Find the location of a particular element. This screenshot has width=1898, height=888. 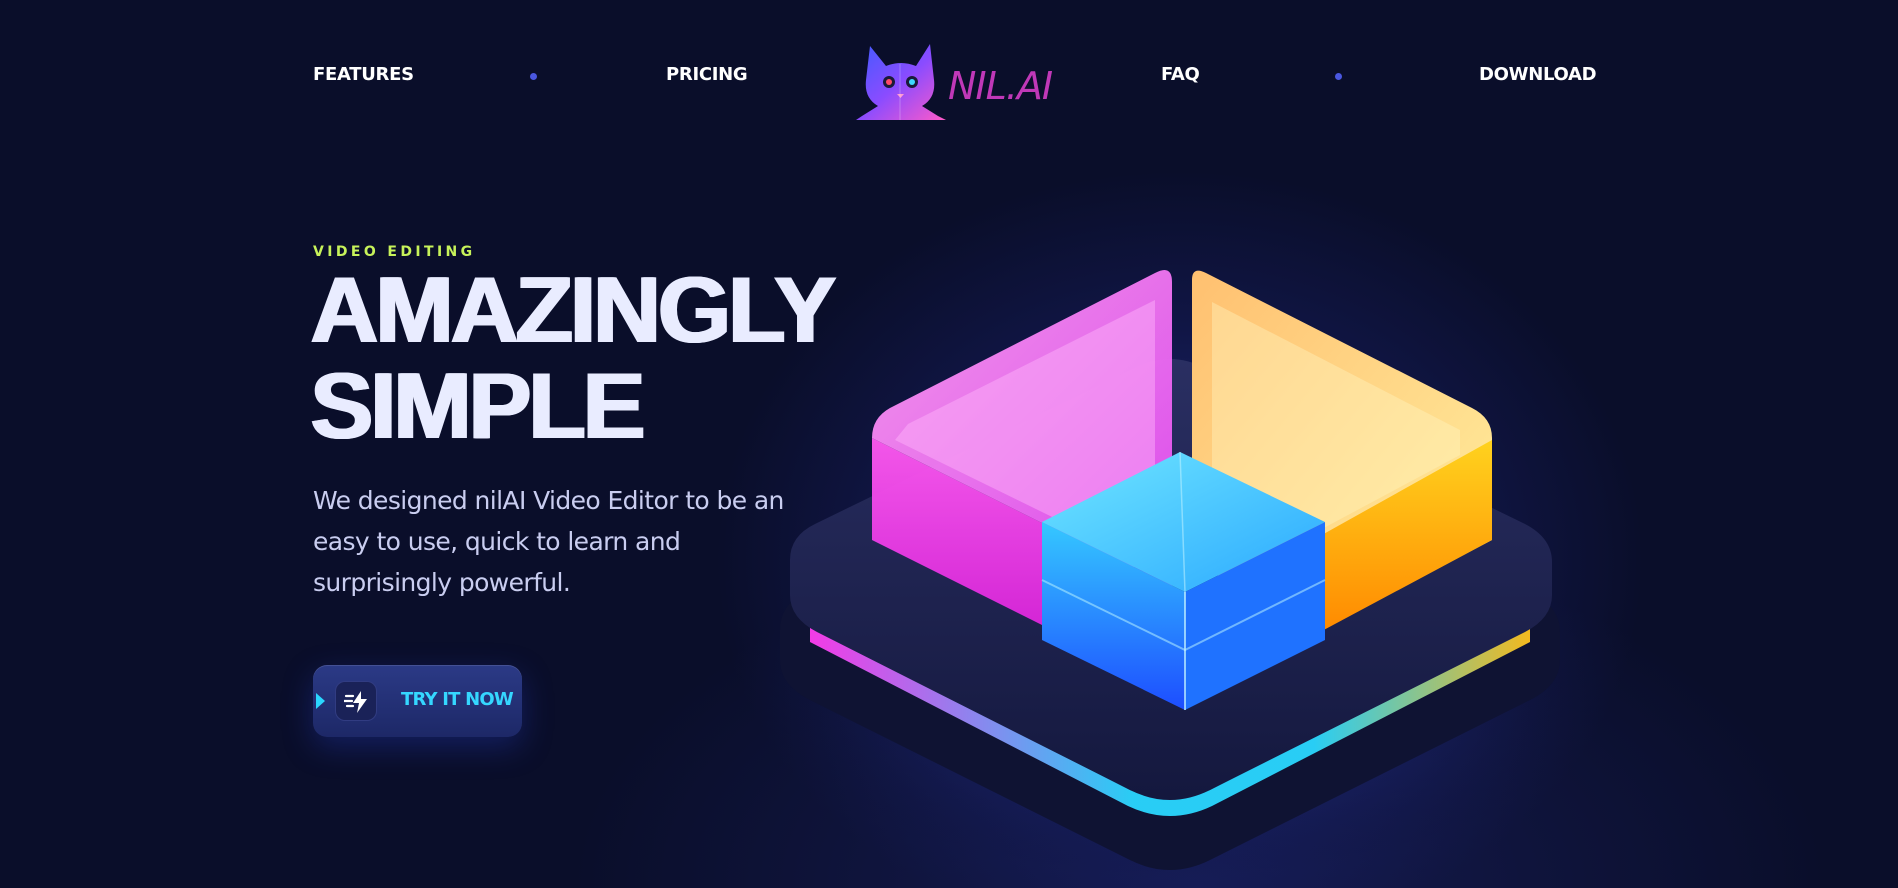

cat-head-icon is located at coordinates (901, 82).